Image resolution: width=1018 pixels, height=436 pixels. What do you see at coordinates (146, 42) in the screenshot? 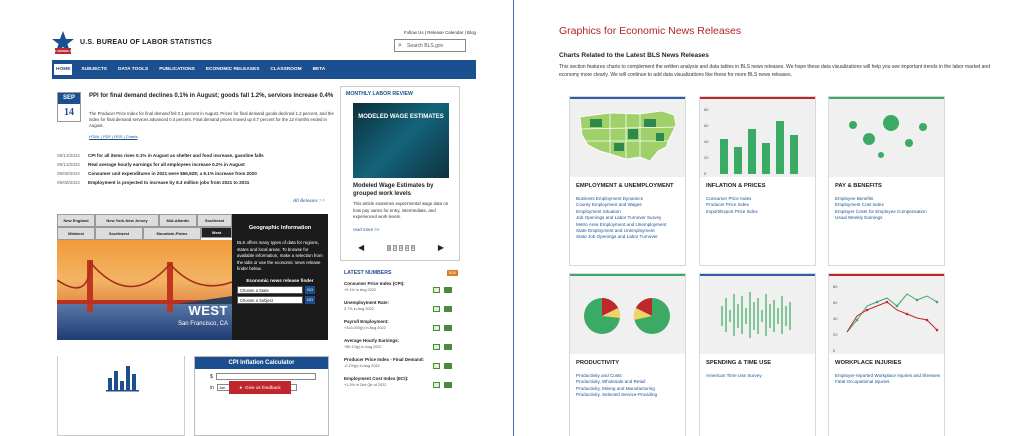
I see `agency-name: U.S. BUREAU OF LABOR STATISTICS` at bounding box center [146, 42].